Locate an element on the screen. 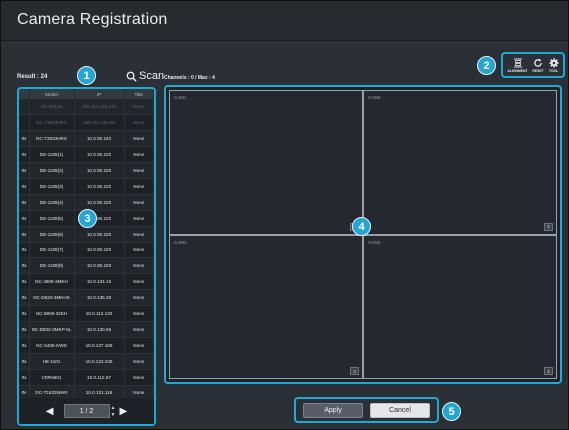  alignment-button: ALIGNMENT is located at coordinates (517, 65).